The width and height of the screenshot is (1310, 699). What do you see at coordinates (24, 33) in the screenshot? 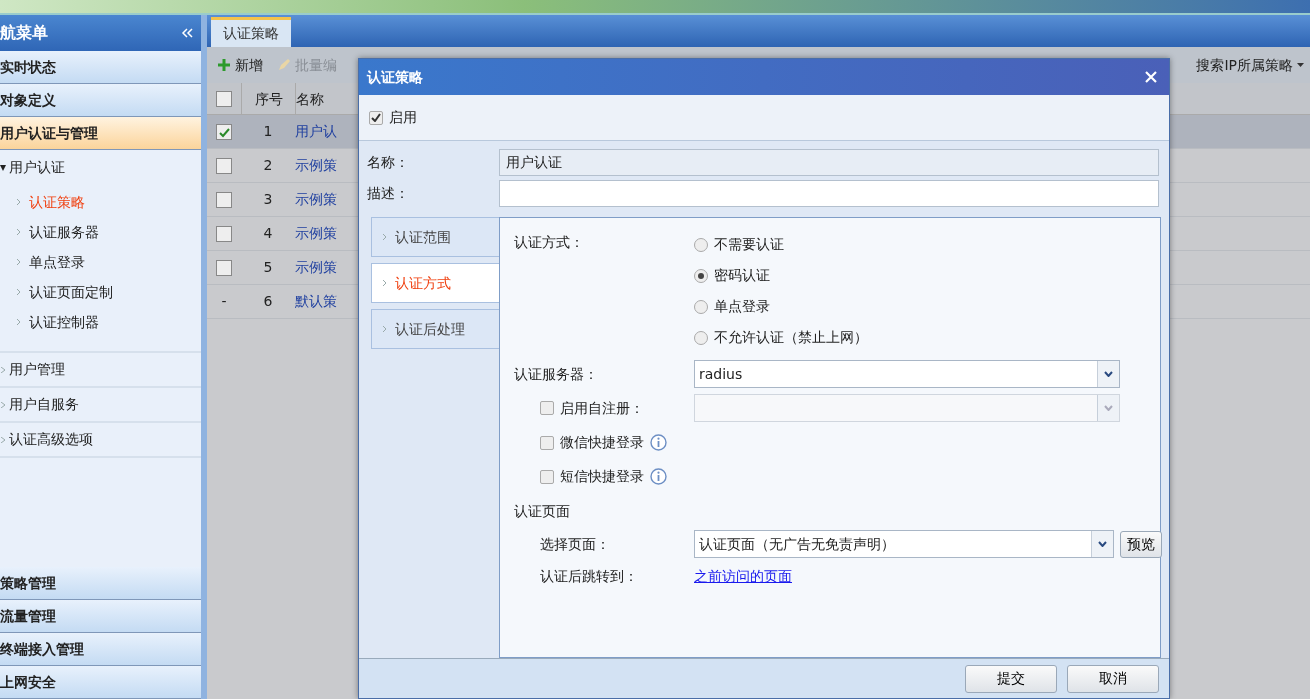
I see `sidebar-title: 航菜单` at bounding box center [24, 33].